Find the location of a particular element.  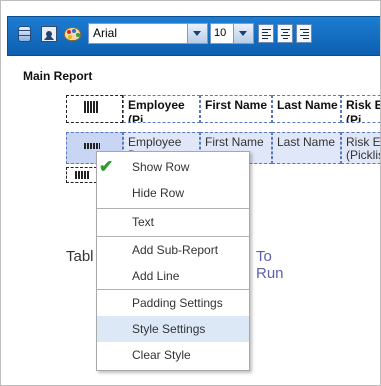

row-cell: Last Name is located at coordinates (306, 148).